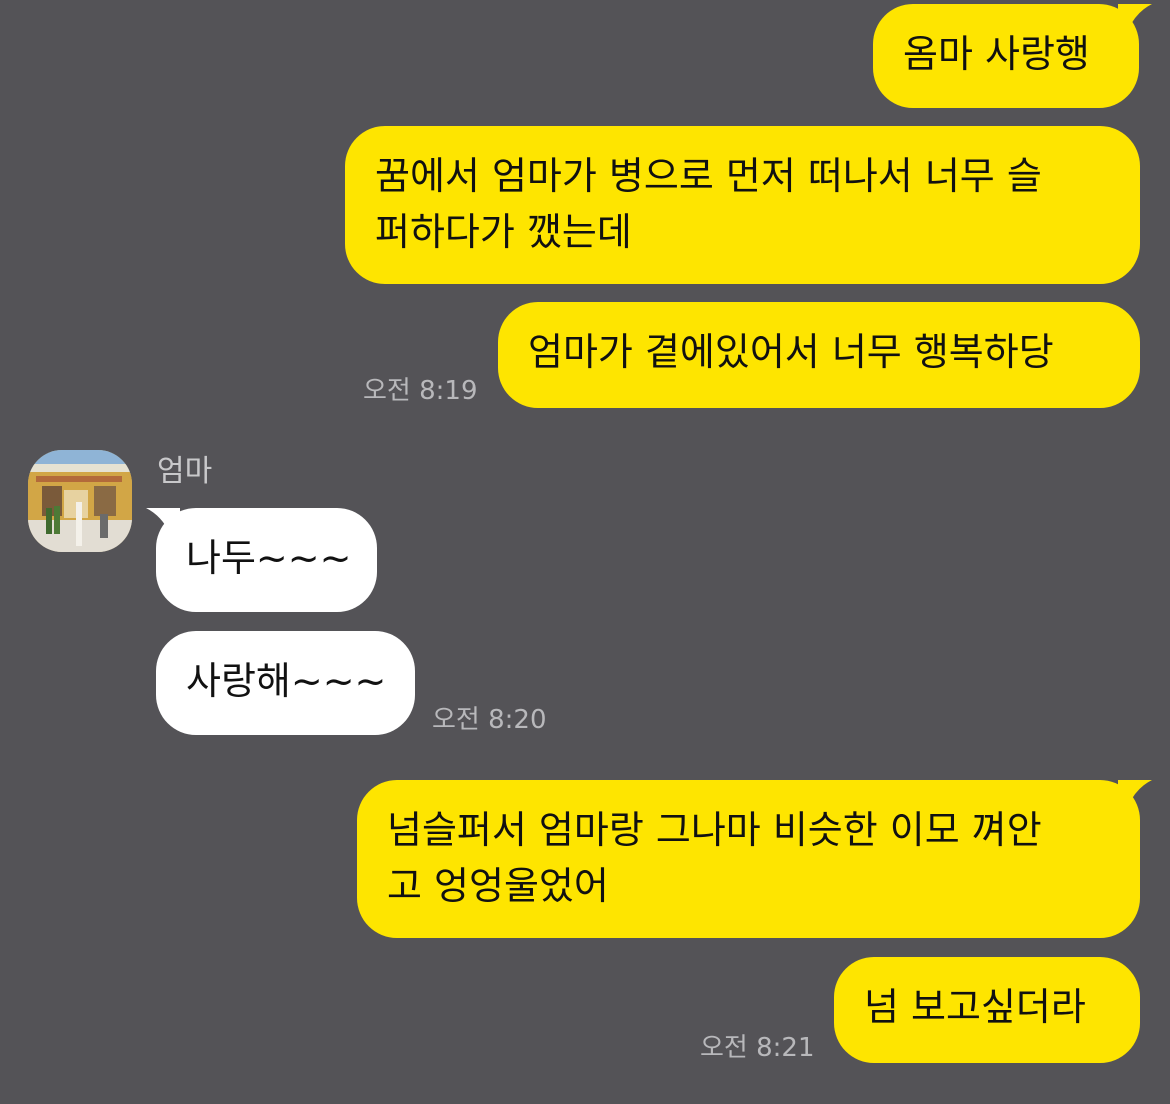 The height and width of the screenshot is (1104, 1170). What do you see at coordinates (503, 232) in the screenshot?
I see `message-text-line: 퍼하다가 깼는데` at bounding box center [503, 232].